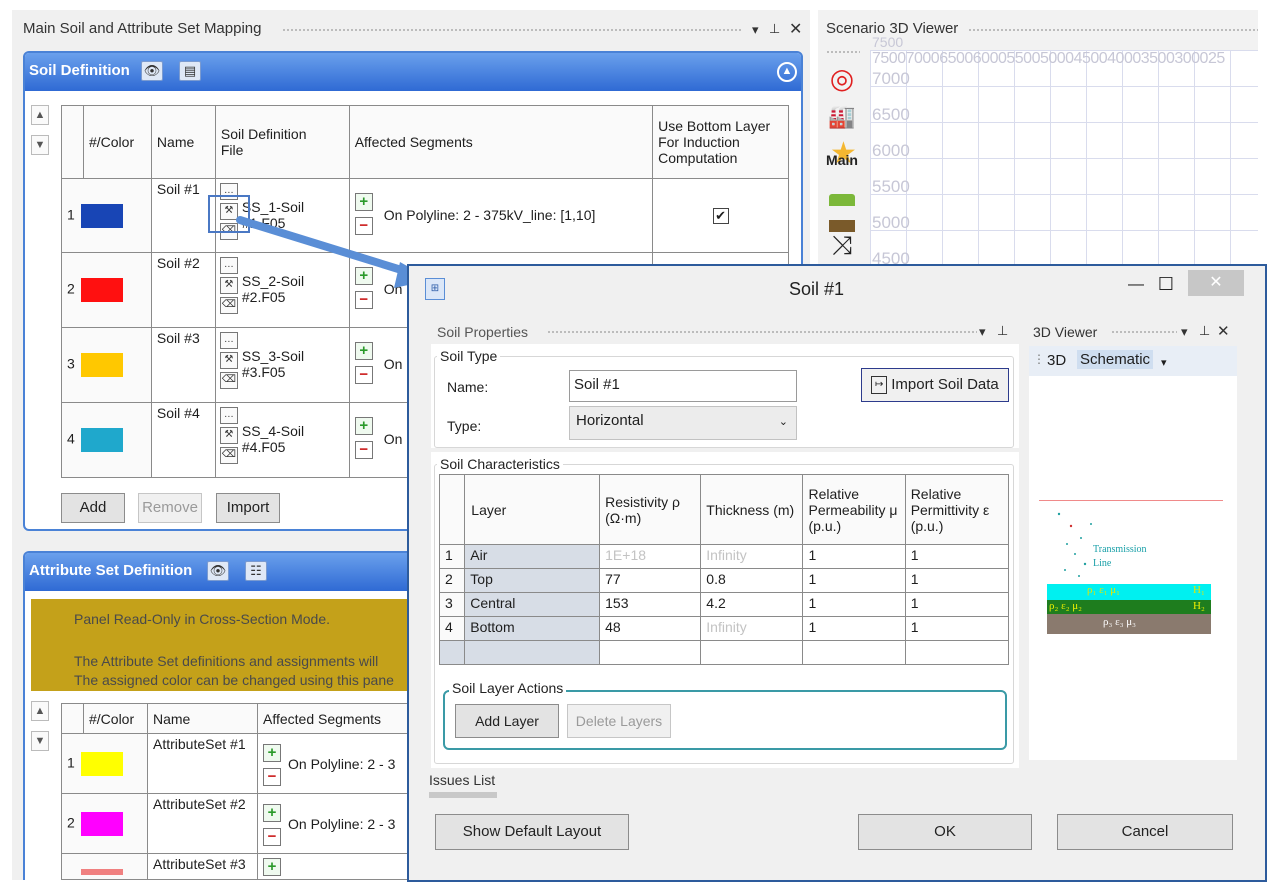  I want to click on table-row-new, so click(724, 652).